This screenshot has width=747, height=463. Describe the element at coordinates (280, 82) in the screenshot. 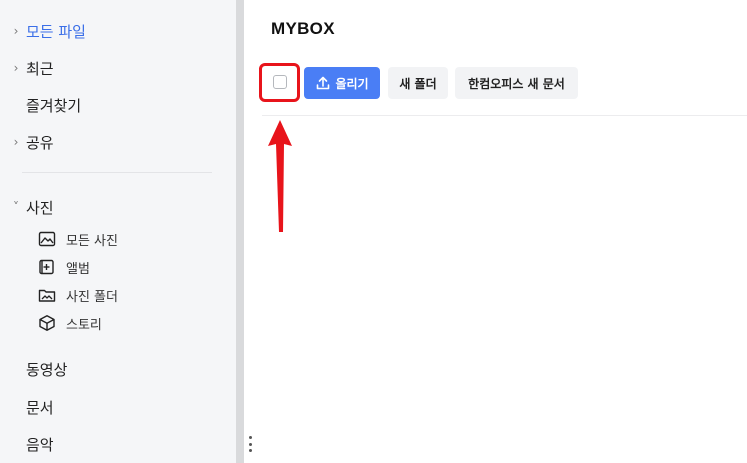

I see `select-all-checkbox` at that location.